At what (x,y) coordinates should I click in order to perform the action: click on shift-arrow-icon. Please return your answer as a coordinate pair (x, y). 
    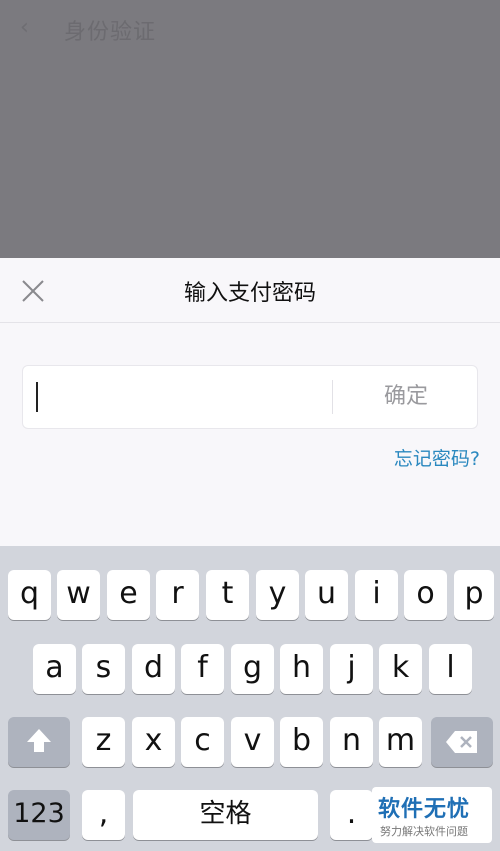
    Looking at the image, I should click on (39, 740).